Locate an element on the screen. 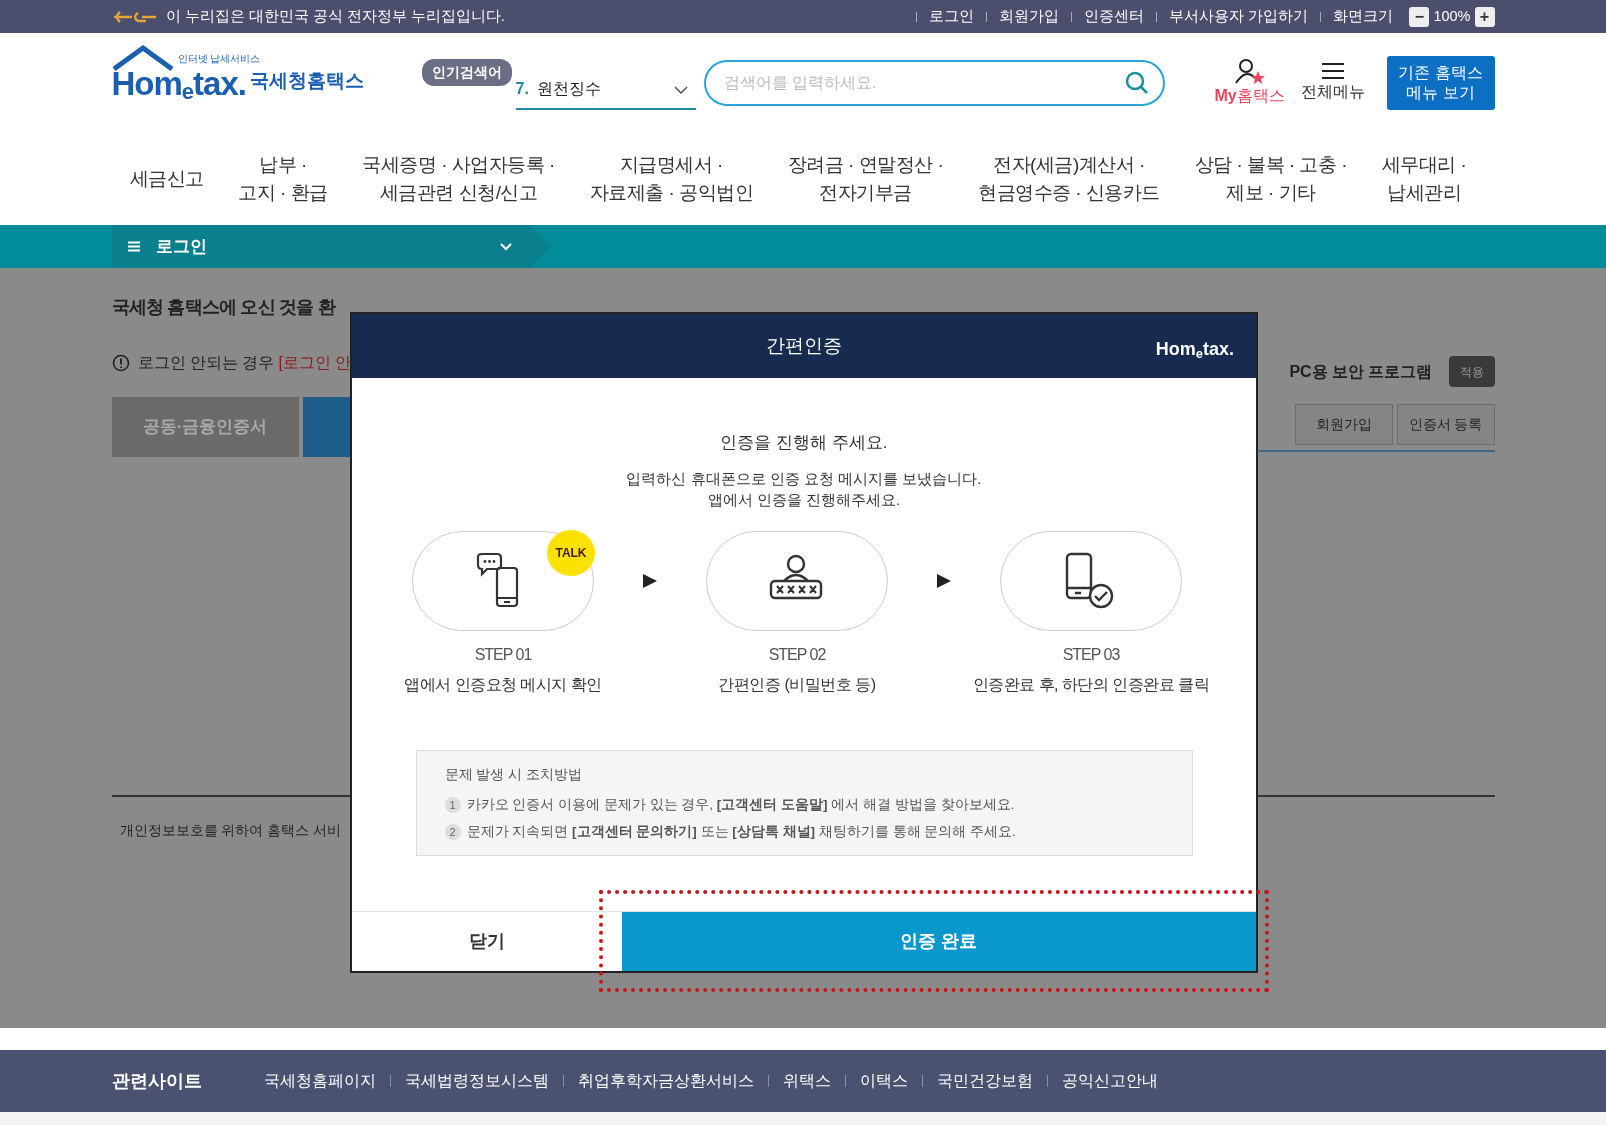  house-roof-icon is located at coordinates (142, 57).